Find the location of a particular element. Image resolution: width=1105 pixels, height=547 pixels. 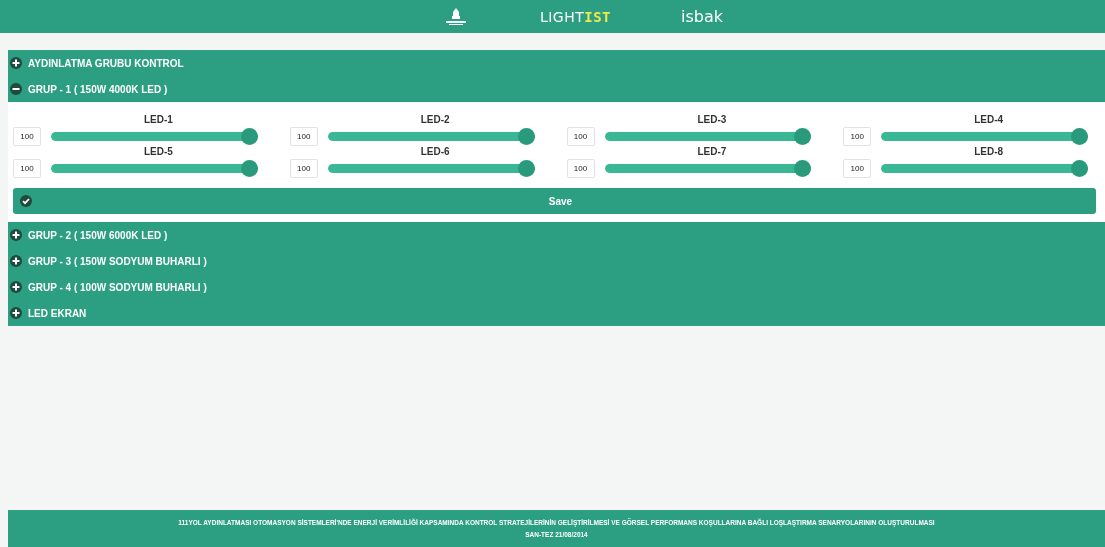

lightist-logo: LIGHTIST is located at coordinates (575, 16).